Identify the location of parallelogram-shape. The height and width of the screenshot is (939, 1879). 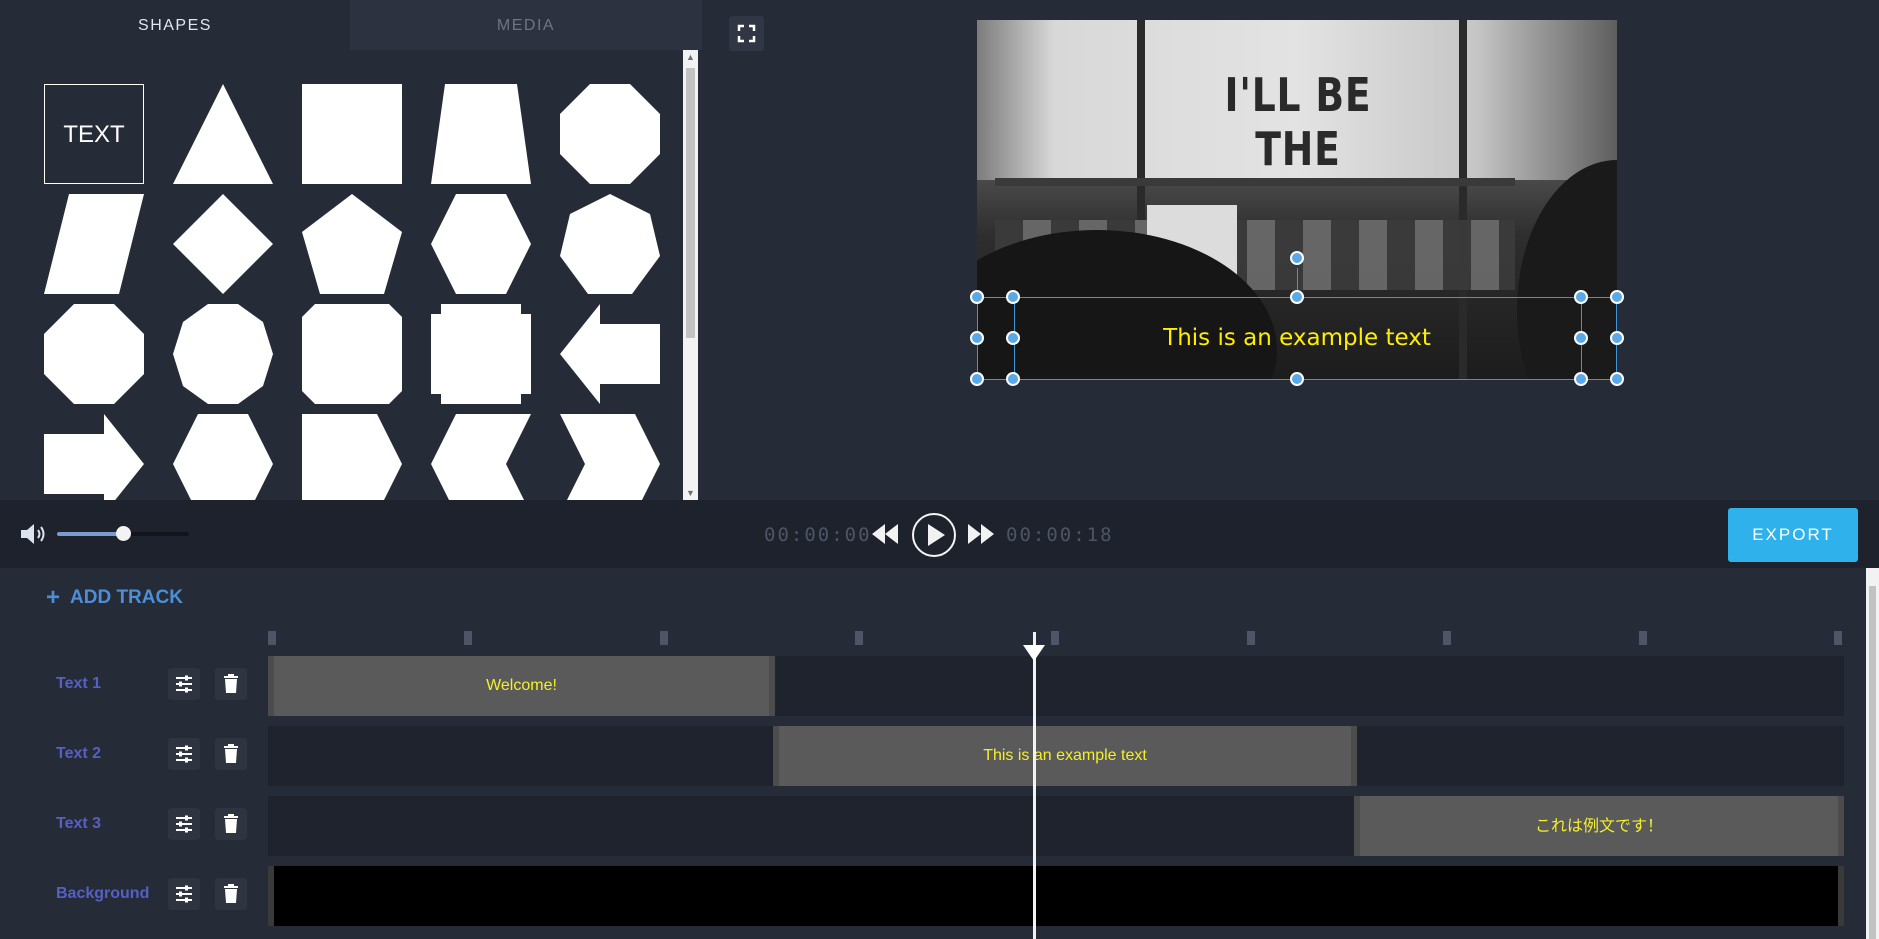
(94, 244).